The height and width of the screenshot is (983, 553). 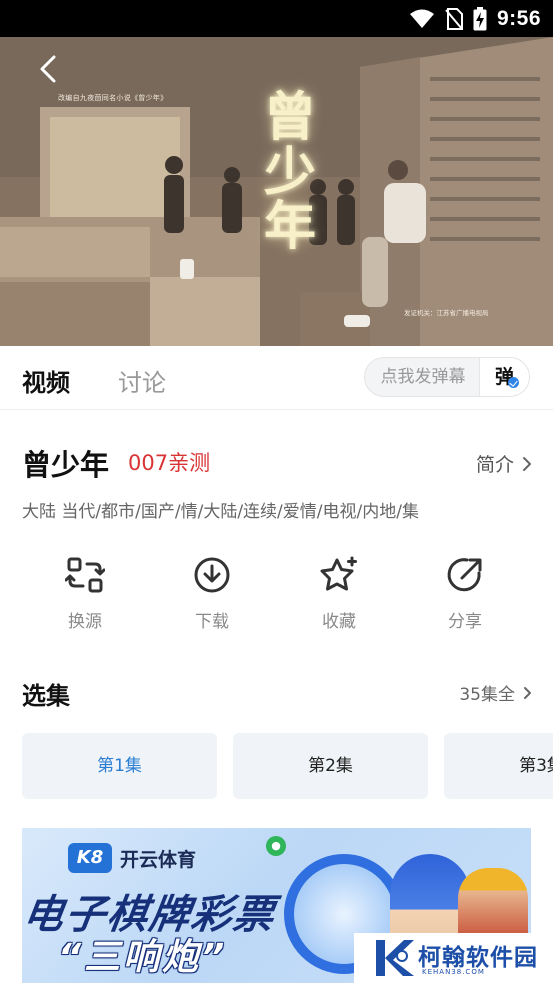 What do you see at coordinates (119, 766) in the screenshot?
I see `episode-item: 第1集` at bounding box center [119, 766].